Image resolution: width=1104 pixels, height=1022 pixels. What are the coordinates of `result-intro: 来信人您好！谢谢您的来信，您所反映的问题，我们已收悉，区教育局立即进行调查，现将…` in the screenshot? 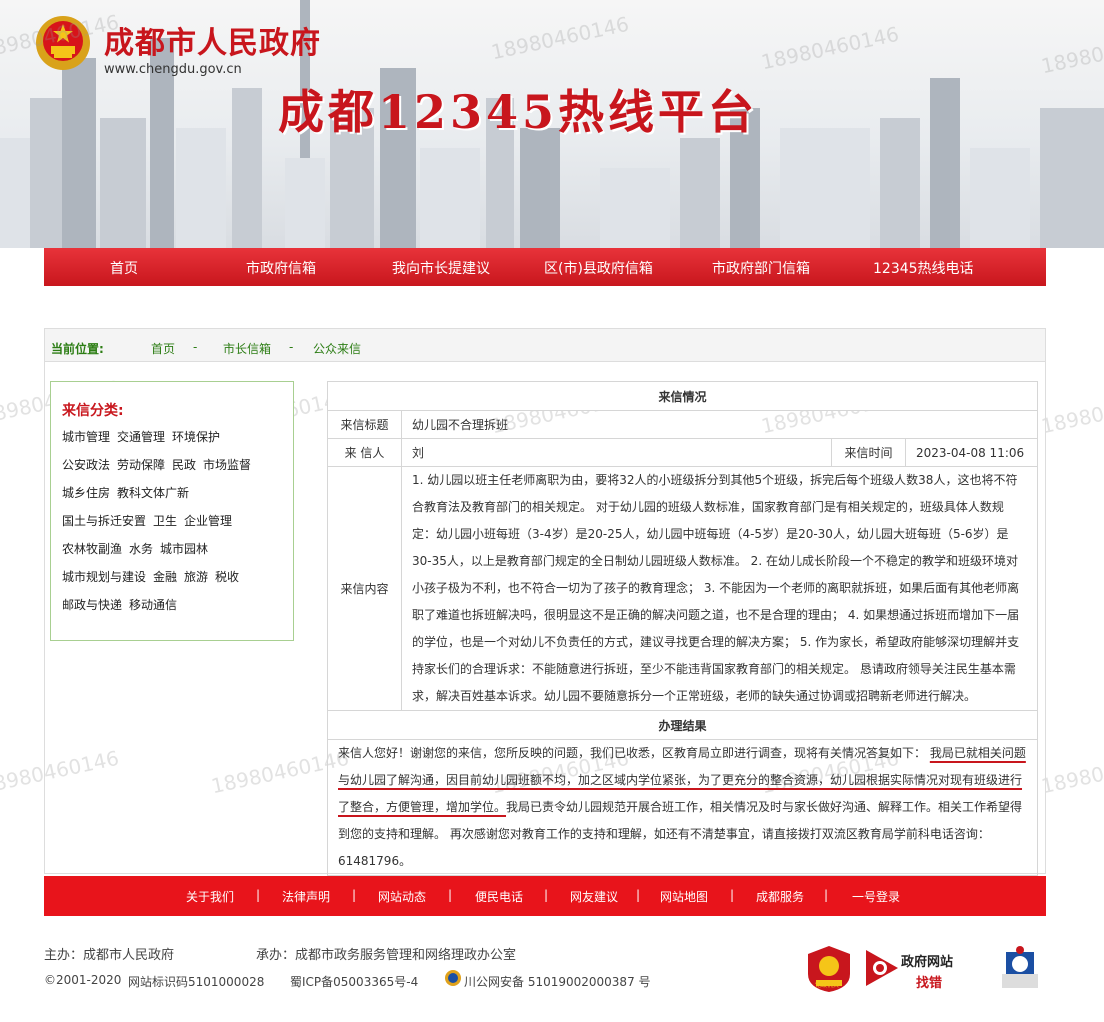 It's located at (634, 753).